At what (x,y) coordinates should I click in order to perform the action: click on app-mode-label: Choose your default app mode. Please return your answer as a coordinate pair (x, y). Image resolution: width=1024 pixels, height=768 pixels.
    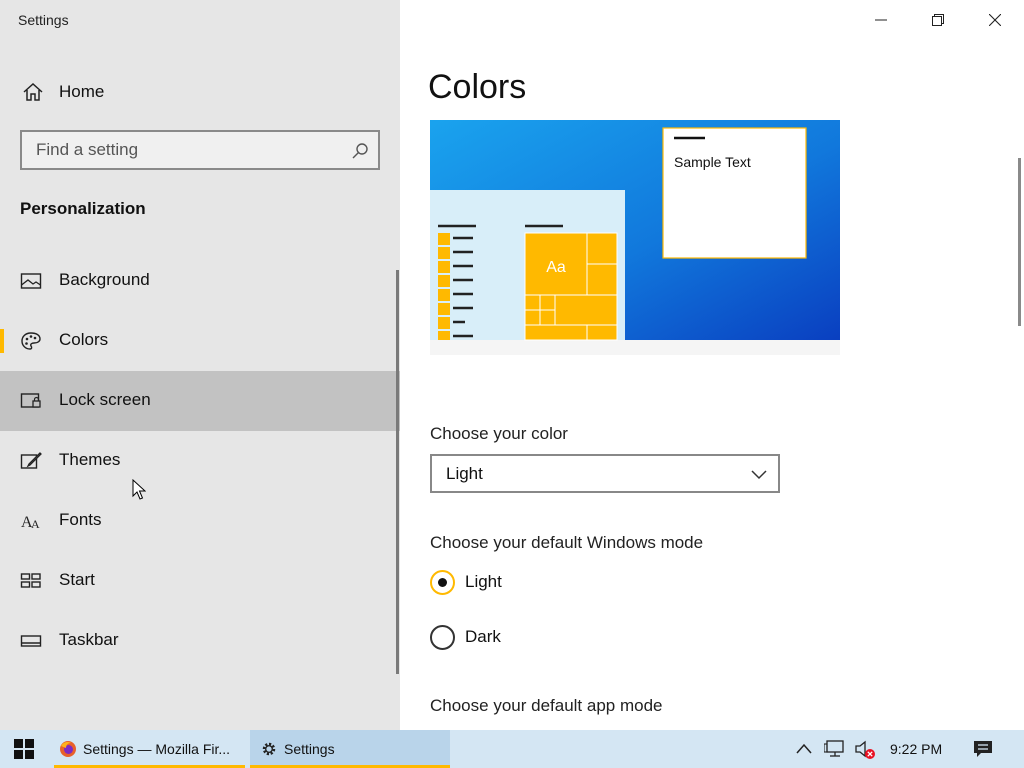
    Looking at the image, I should click on (546, 705).